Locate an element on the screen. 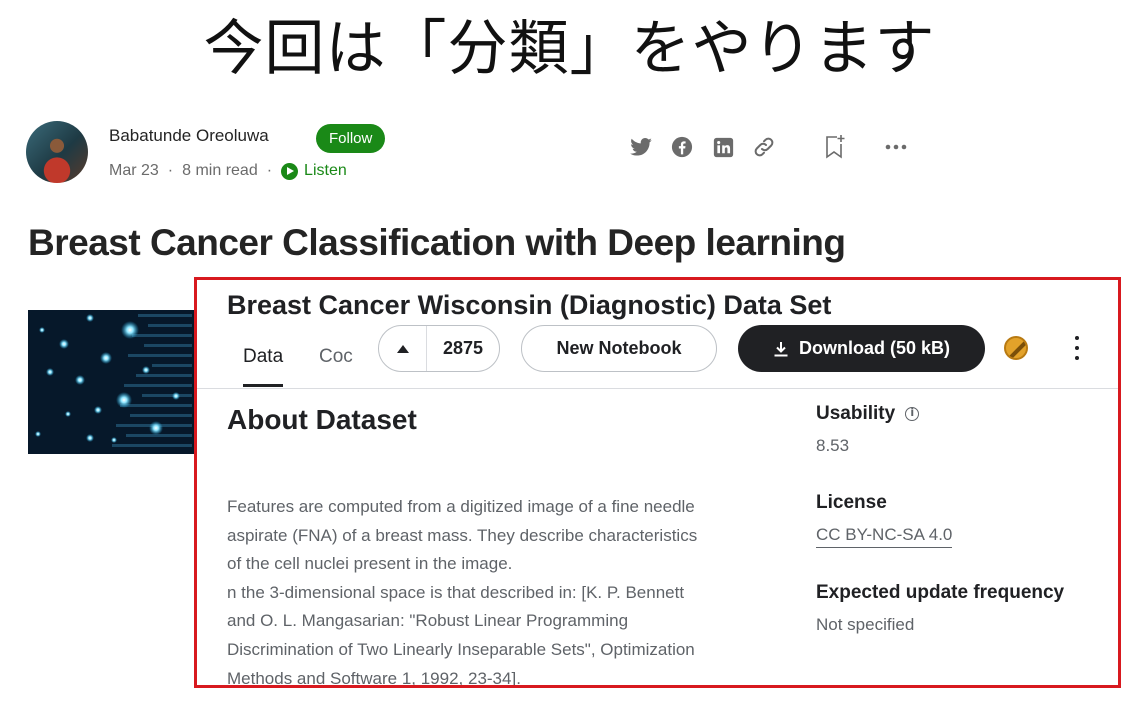  tab-code: Coc is located at coordinates (339, 357).